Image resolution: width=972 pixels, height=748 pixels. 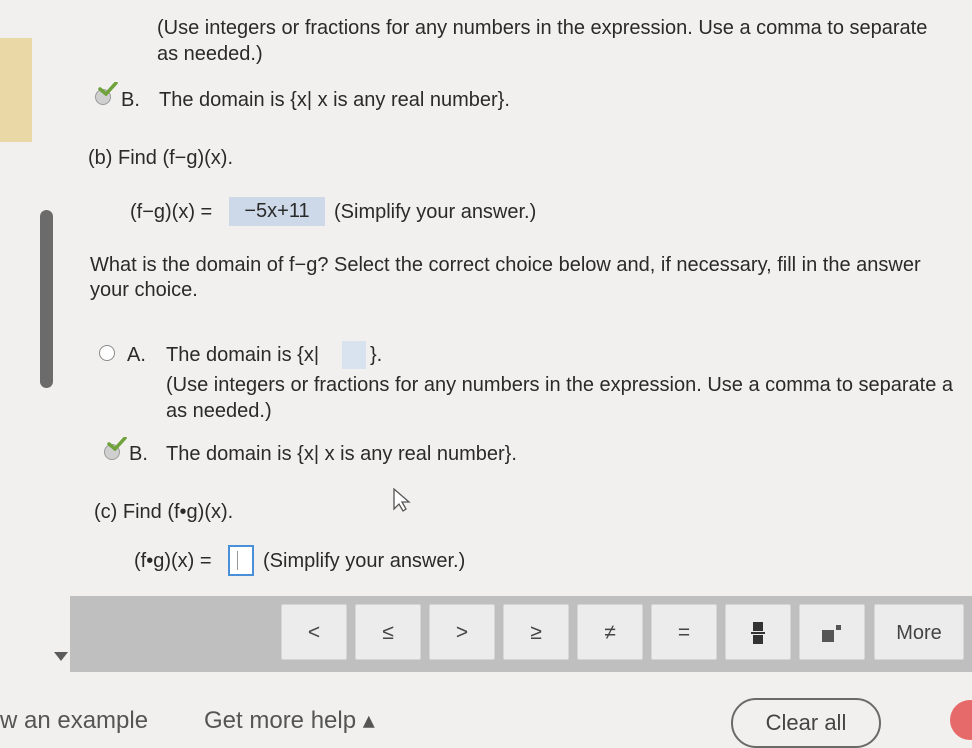 I want to click on part-a-choice-b-text: The domain is {x| x is any real number}., so click(x=334, y=100).